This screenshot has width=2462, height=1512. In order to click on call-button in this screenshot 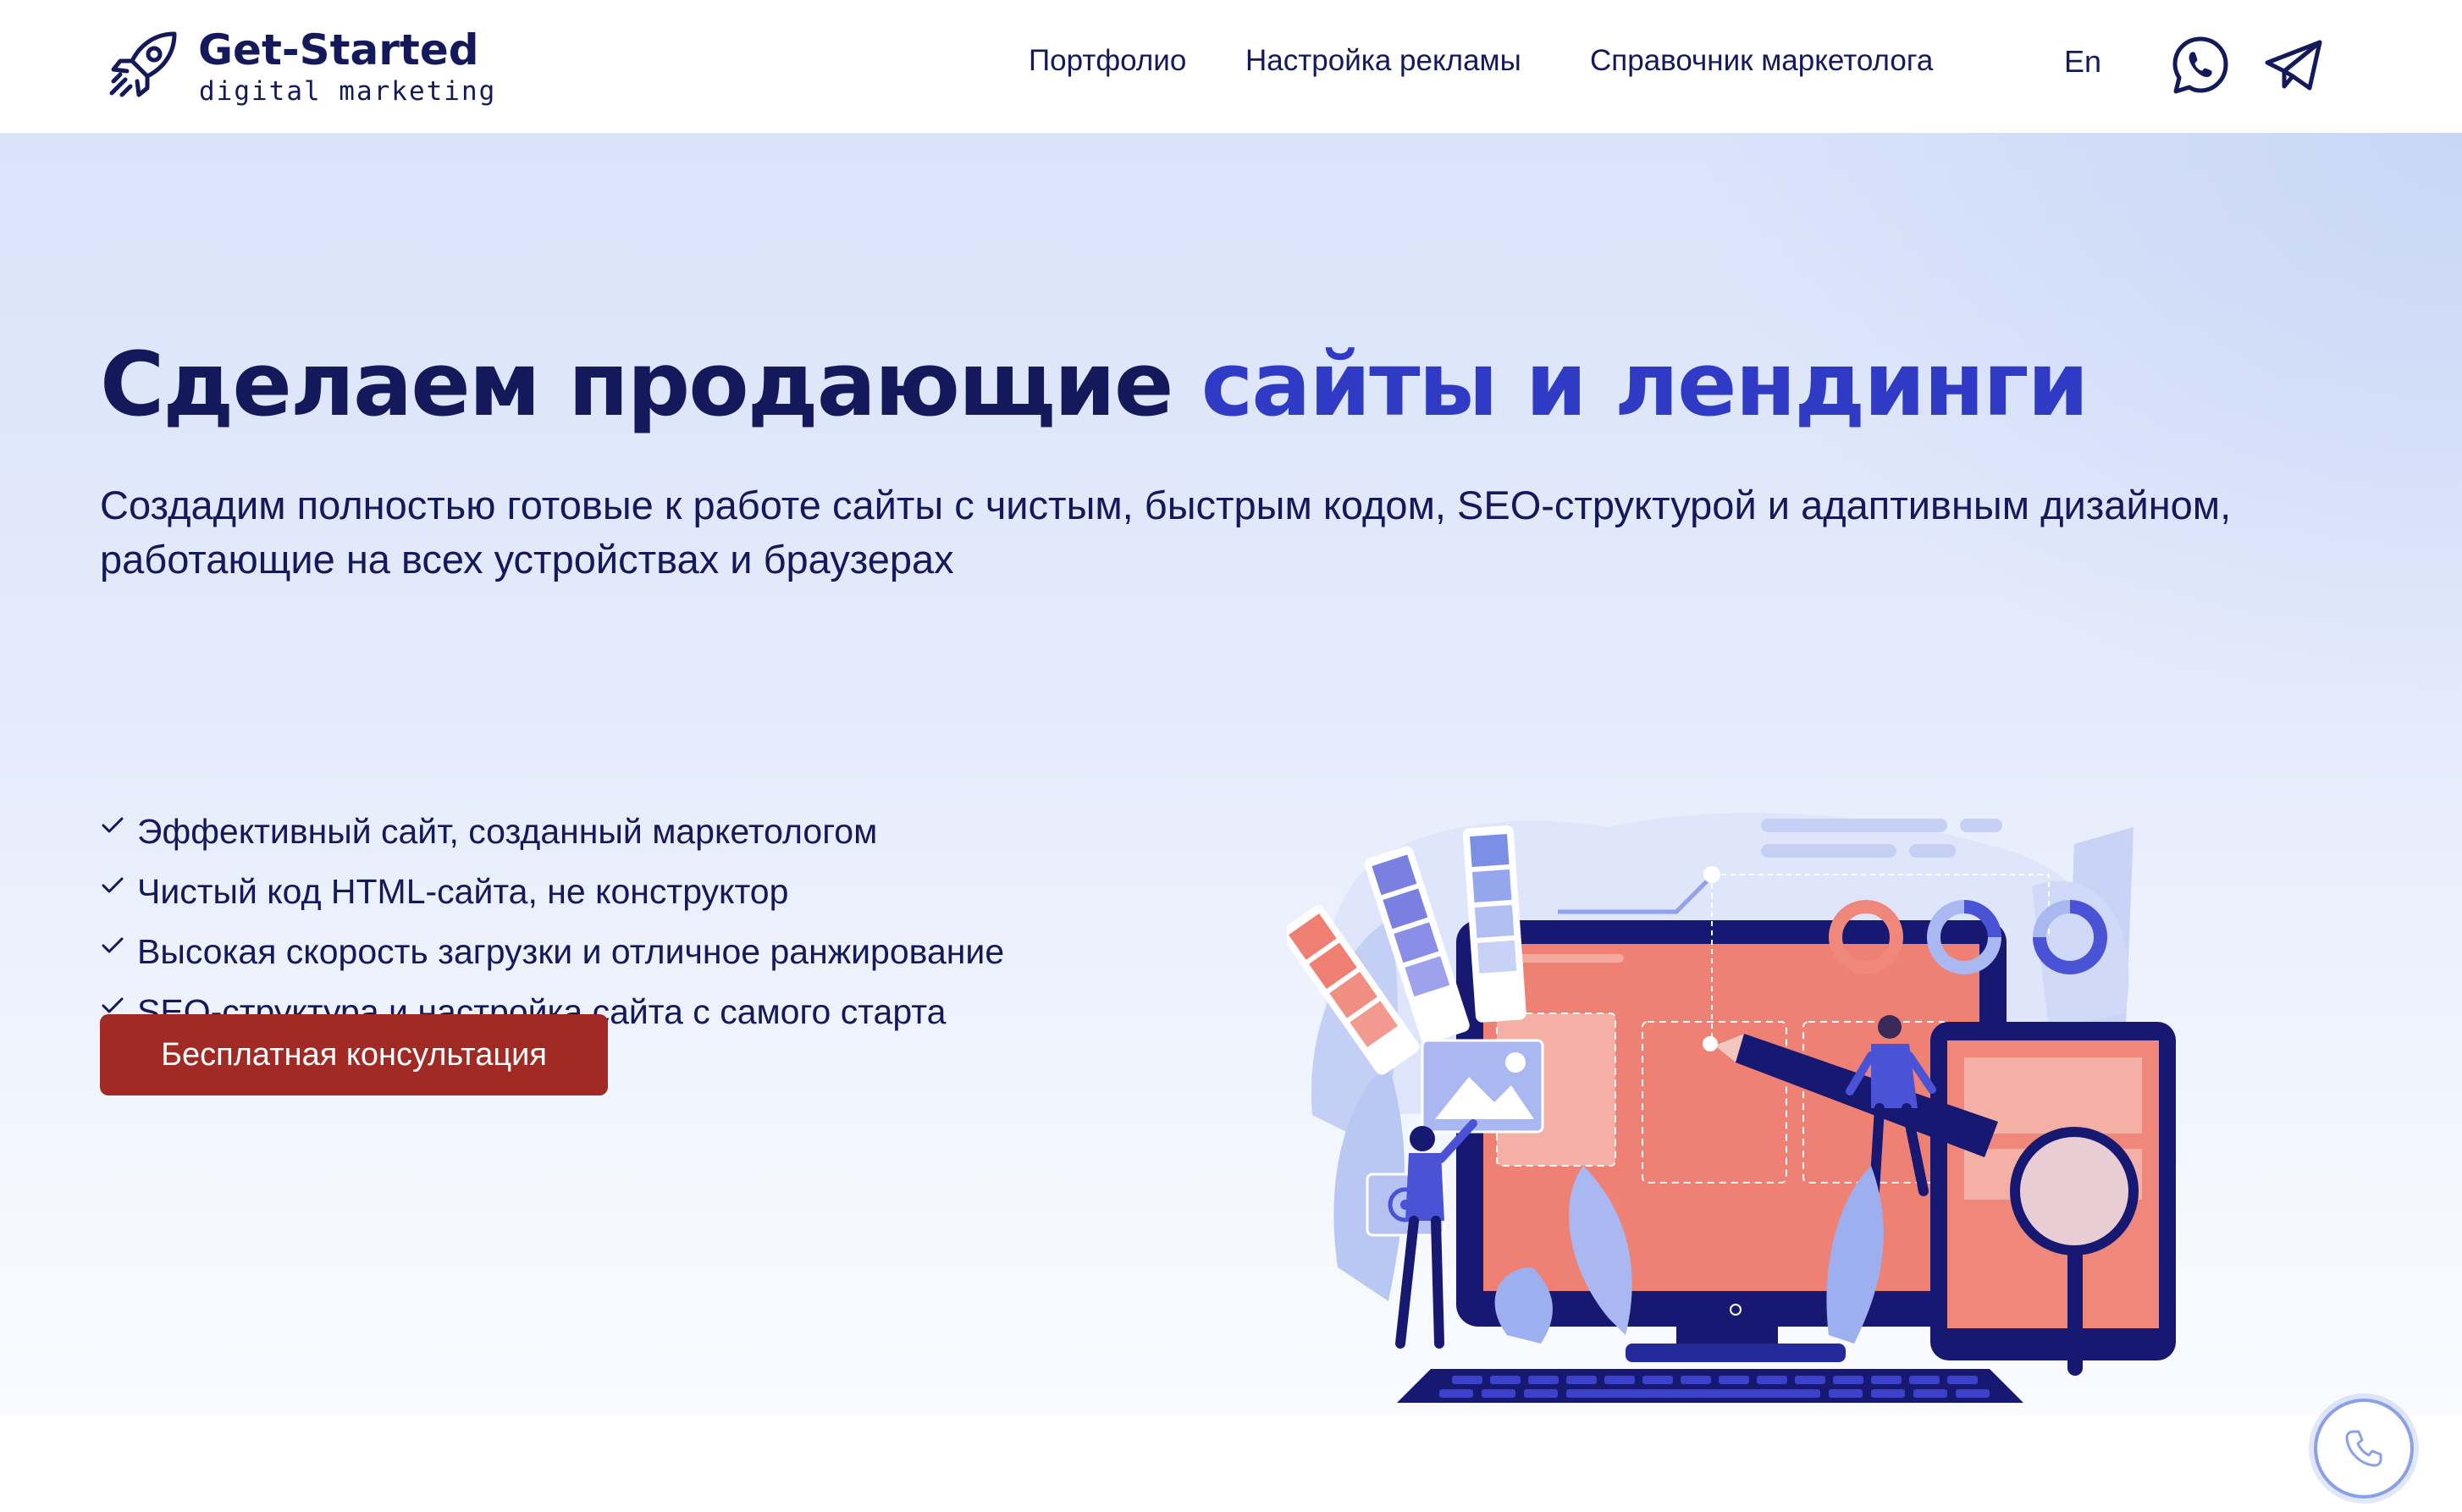, I will do `click(2364, 1448)`.